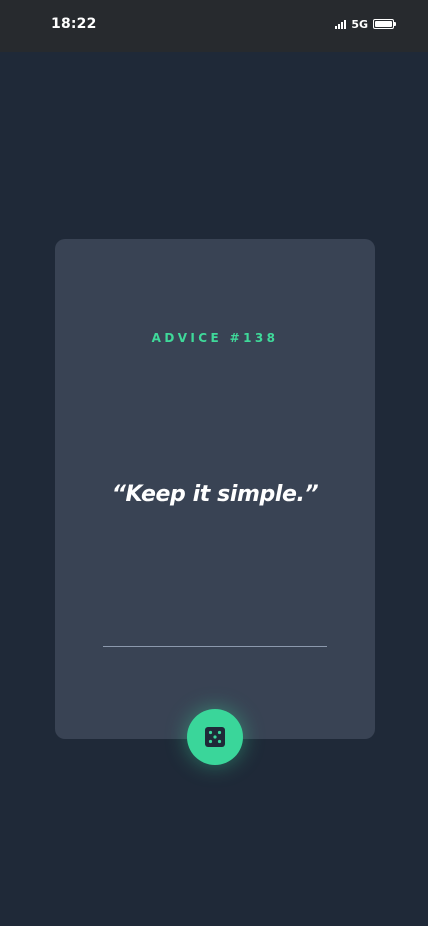 Image resolution: width=428 pixels, height=926 pixels. I want to click on status-time: 18:22, so click(74, 24).